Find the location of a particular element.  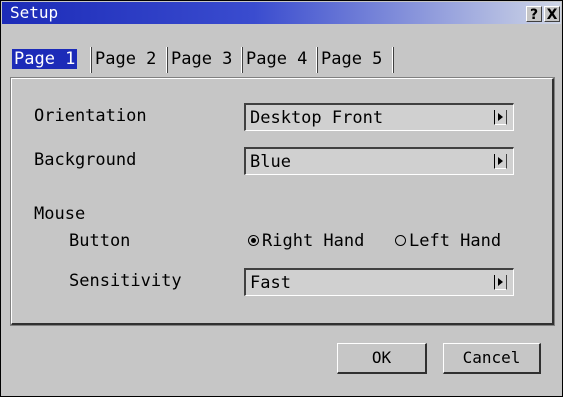

orientation-select: Desktop Front is located at coordinates (379, 117).